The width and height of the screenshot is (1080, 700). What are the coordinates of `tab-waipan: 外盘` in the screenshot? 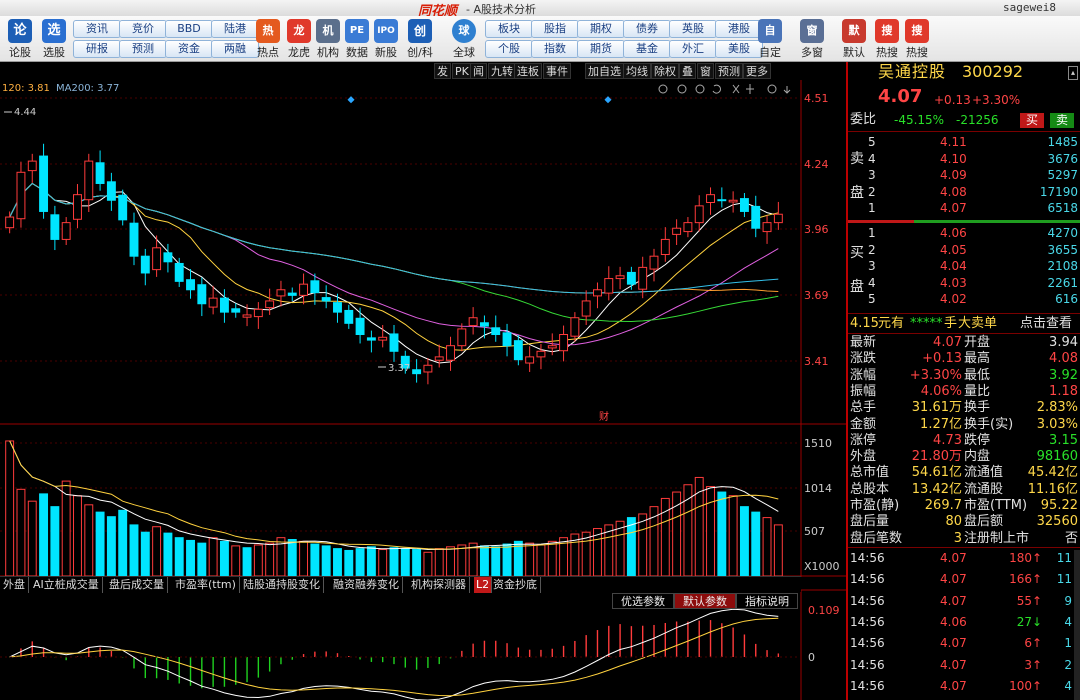 It's located at (14, 585).